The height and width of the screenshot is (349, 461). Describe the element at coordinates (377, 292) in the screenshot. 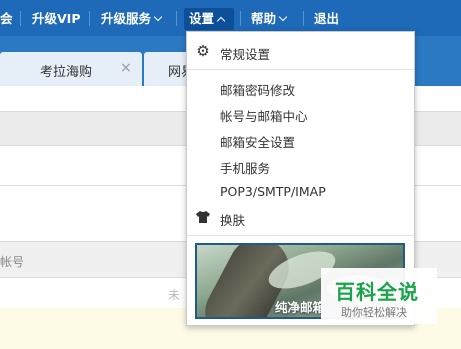

I see `watermark-main-text: 百科全说` at that location.